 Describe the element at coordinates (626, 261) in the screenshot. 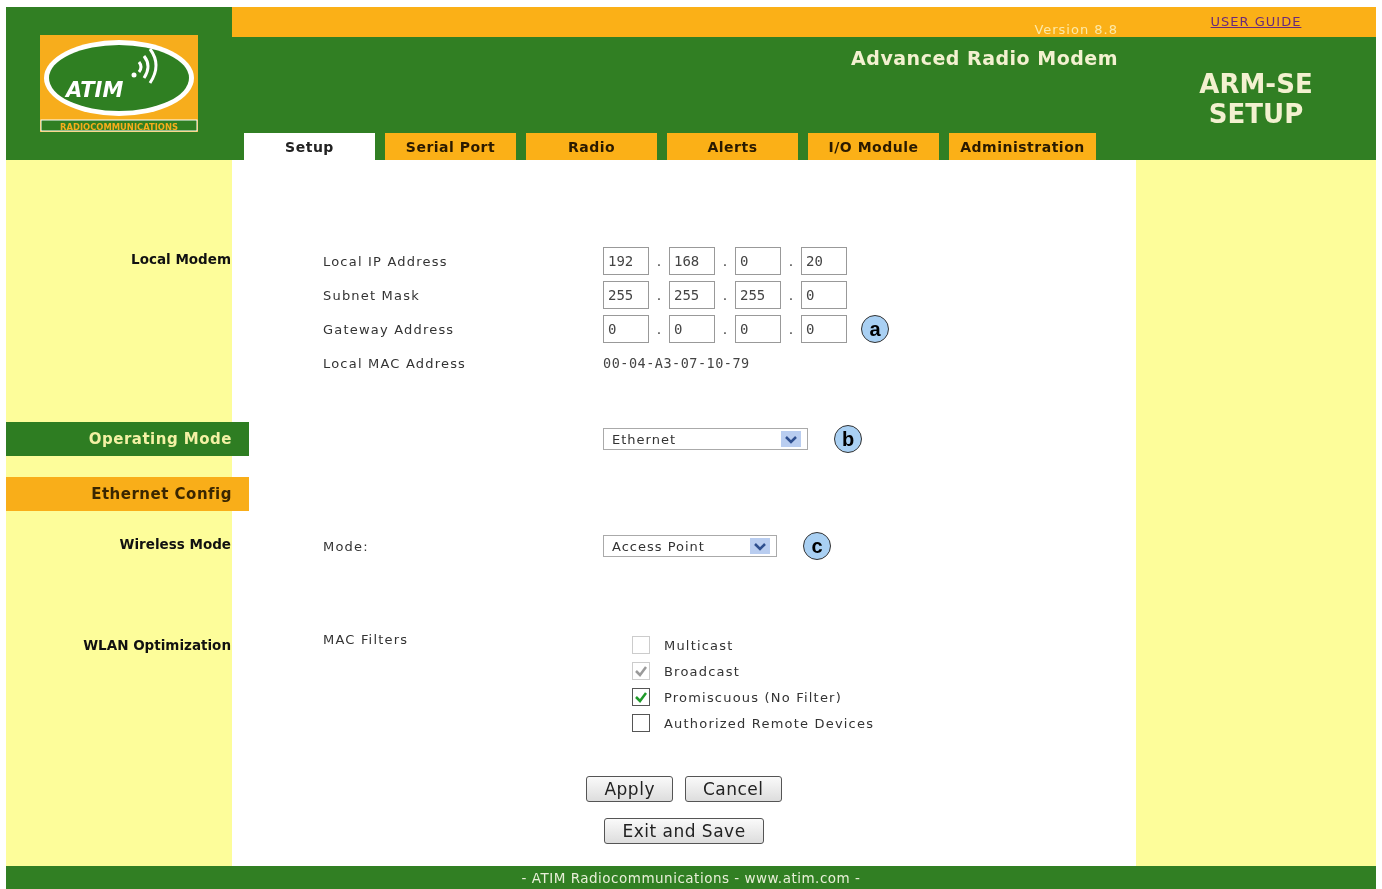

I see `octet-input: 192` at that location.